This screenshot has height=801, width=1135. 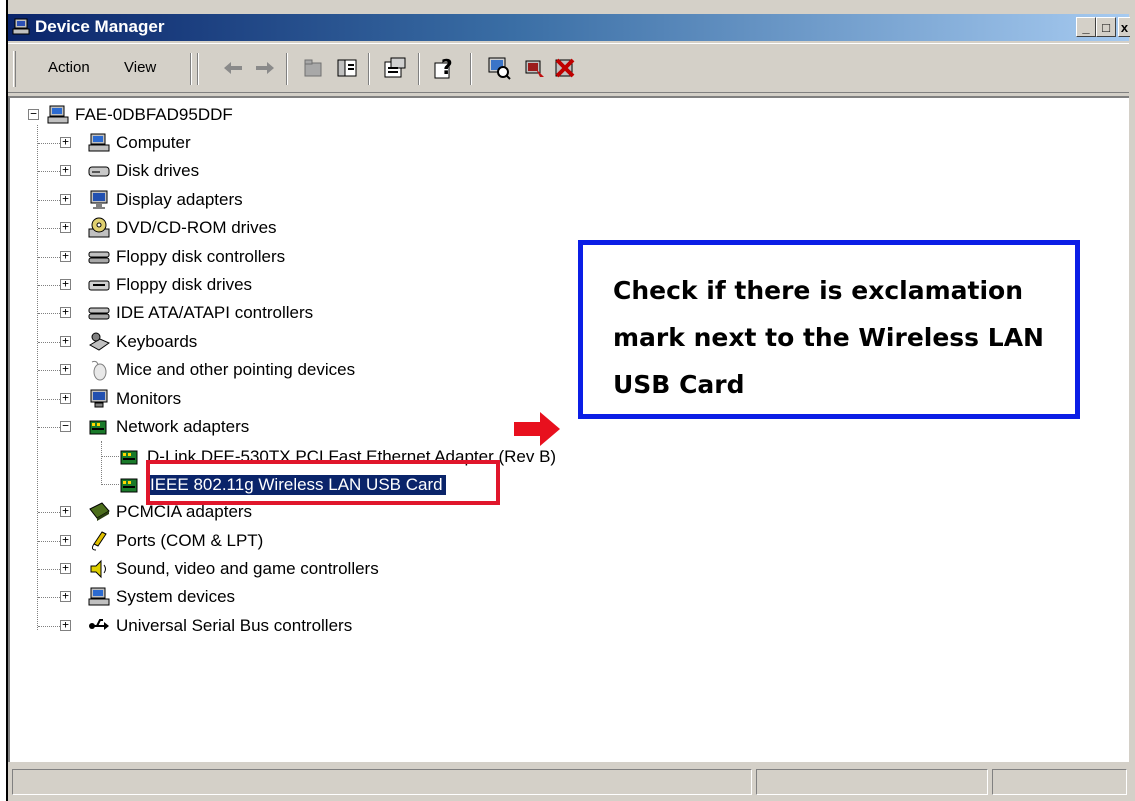 I want to click on menu-view: View, so click(x=140, y=67).